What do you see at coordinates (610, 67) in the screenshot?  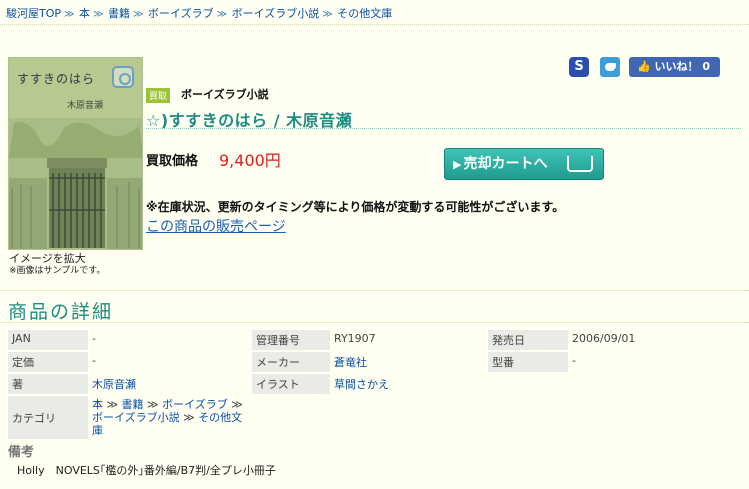 I see `twitter-icon` at bounding box center [610, 67].